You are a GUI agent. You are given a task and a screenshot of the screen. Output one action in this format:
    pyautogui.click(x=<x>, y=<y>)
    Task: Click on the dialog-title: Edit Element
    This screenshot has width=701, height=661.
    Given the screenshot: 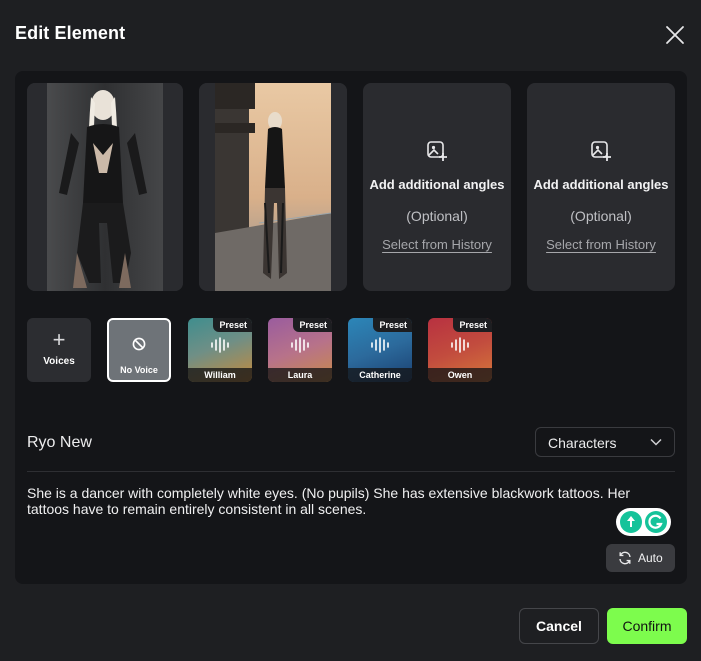 What is the action you would take?
    pyautogui.click(x=70, y=33)
    